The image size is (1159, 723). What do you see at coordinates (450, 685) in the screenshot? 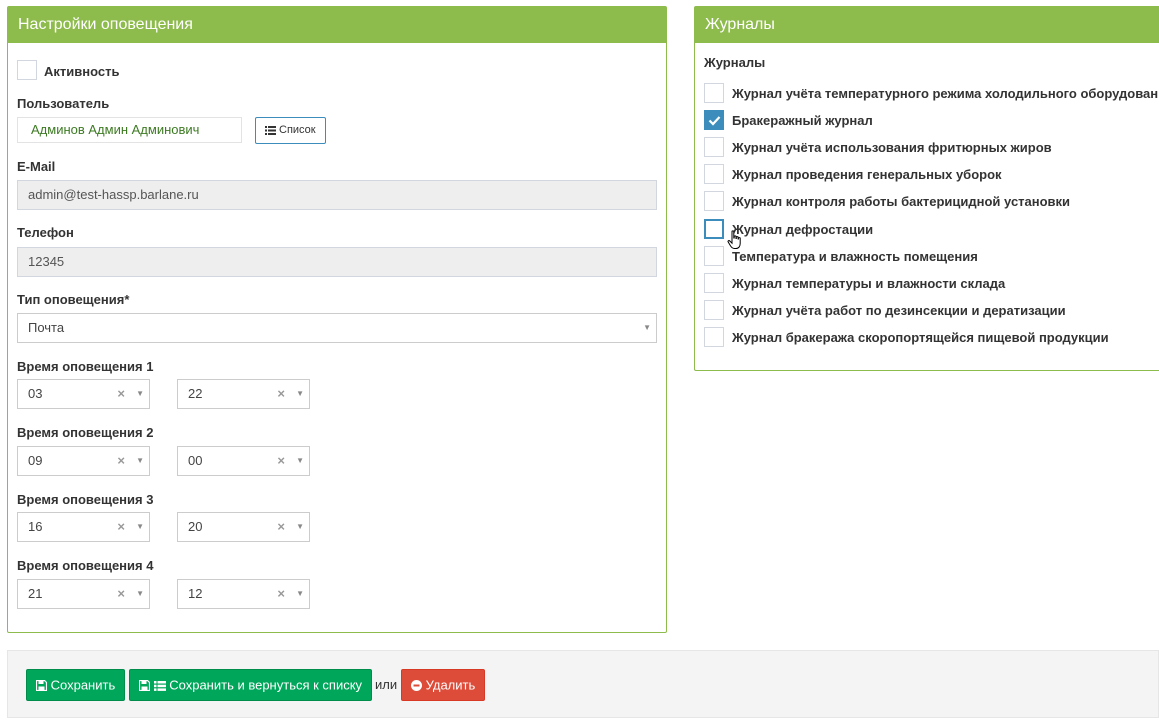
I see `delete-button-label: Удалить` at bounding box center [450, 685].